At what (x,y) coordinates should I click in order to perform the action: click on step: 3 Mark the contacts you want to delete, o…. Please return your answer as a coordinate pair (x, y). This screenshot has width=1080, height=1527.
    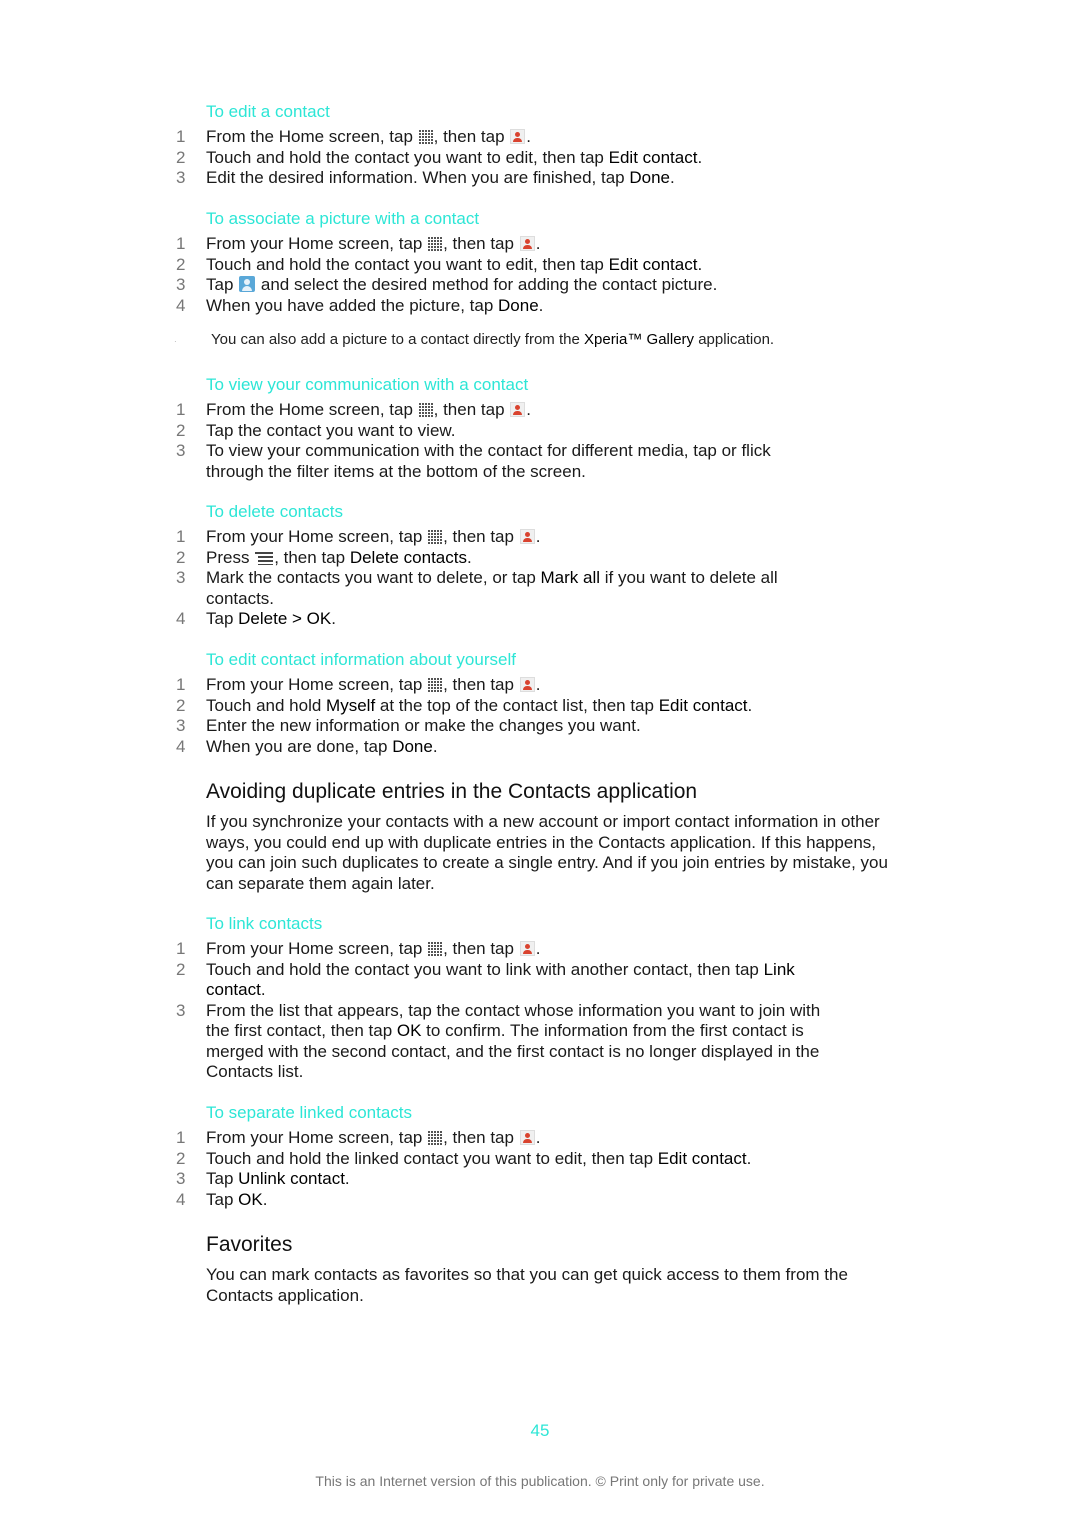
    Looking at the image, I should click on (540, 588).